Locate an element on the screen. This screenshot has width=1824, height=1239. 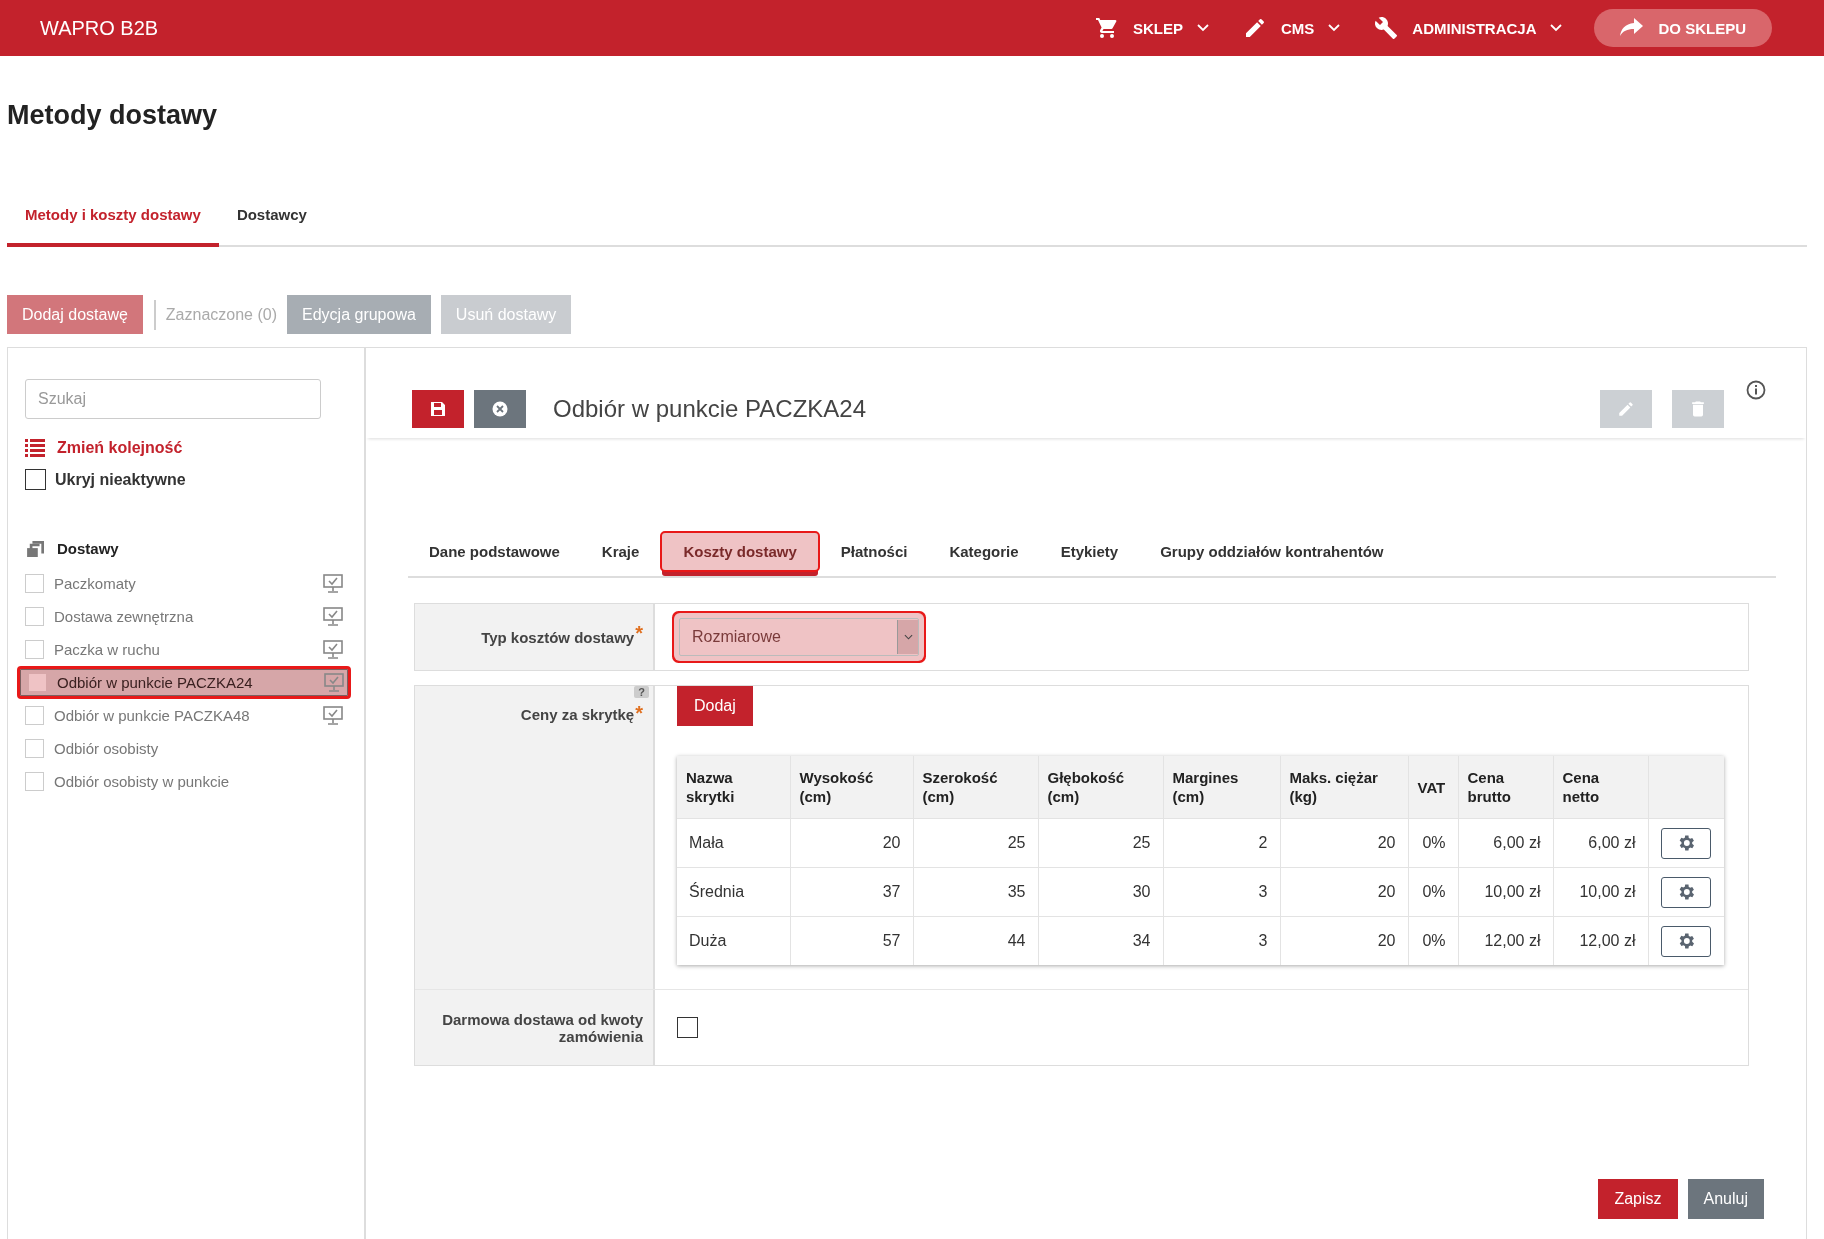
pencil-icon is located at coordinates (1626, 409).